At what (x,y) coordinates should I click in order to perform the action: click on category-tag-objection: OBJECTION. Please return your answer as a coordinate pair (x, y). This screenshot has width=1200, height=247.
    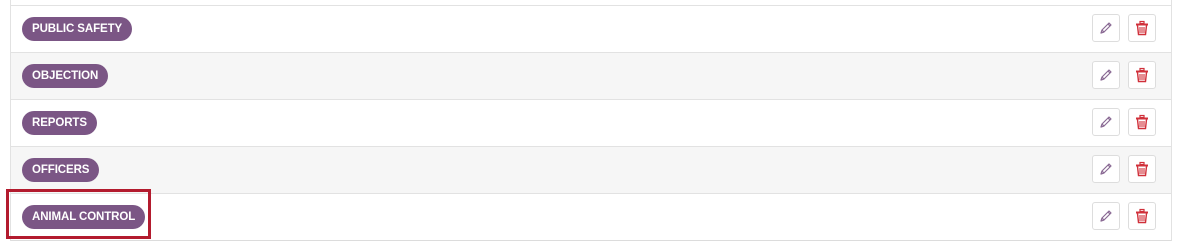
    Looking at the image, I should click on (65, 76).